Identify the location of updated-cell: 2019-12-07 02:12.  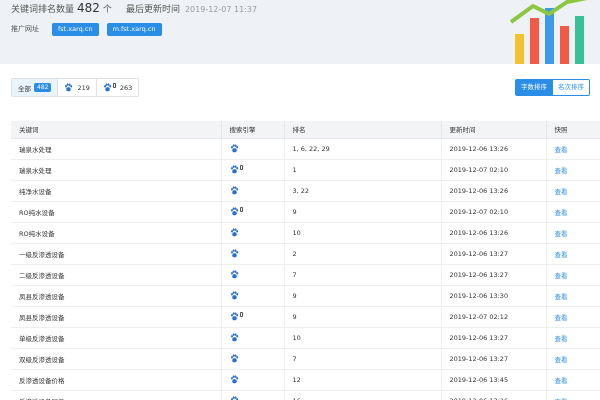
(494, 317).